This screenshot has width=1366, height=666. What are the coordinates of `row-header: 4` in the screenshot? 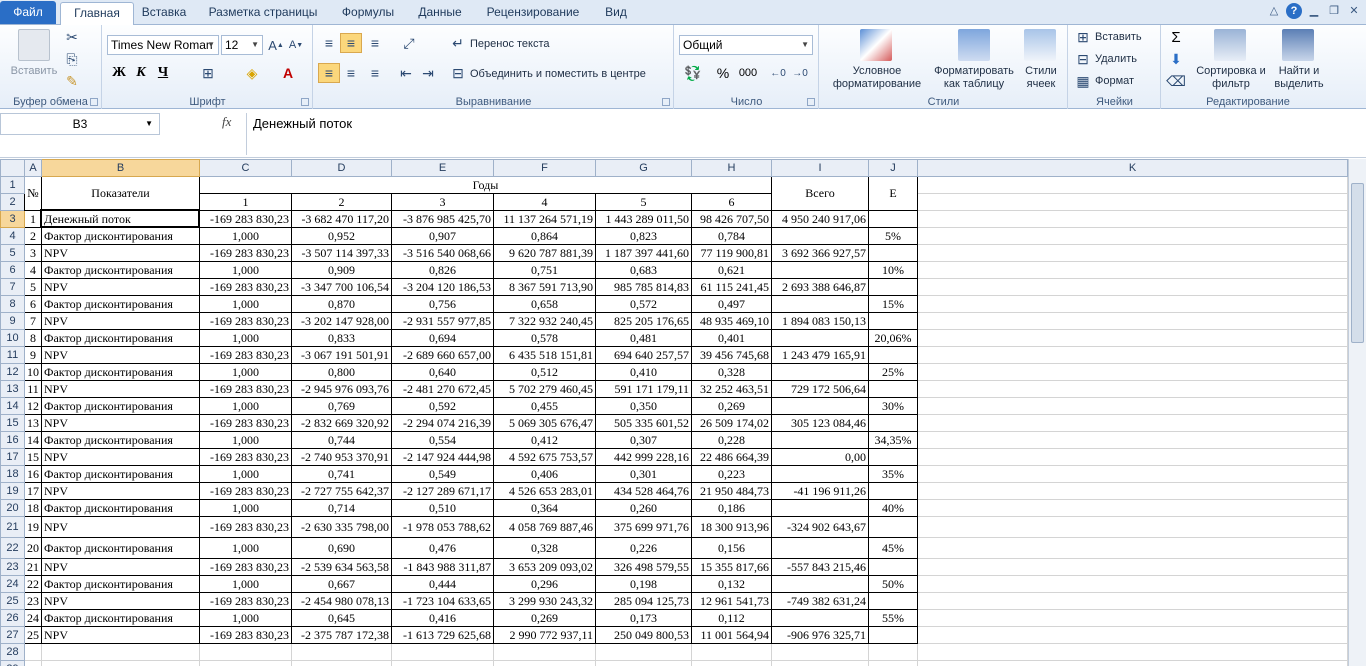 It's located at (12, 236).